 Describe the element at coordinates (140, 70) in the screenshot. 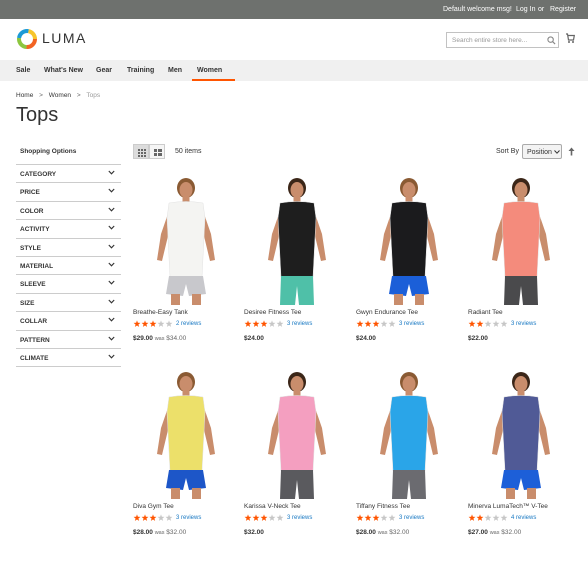

I see `nav-item-training: Training` at that location.